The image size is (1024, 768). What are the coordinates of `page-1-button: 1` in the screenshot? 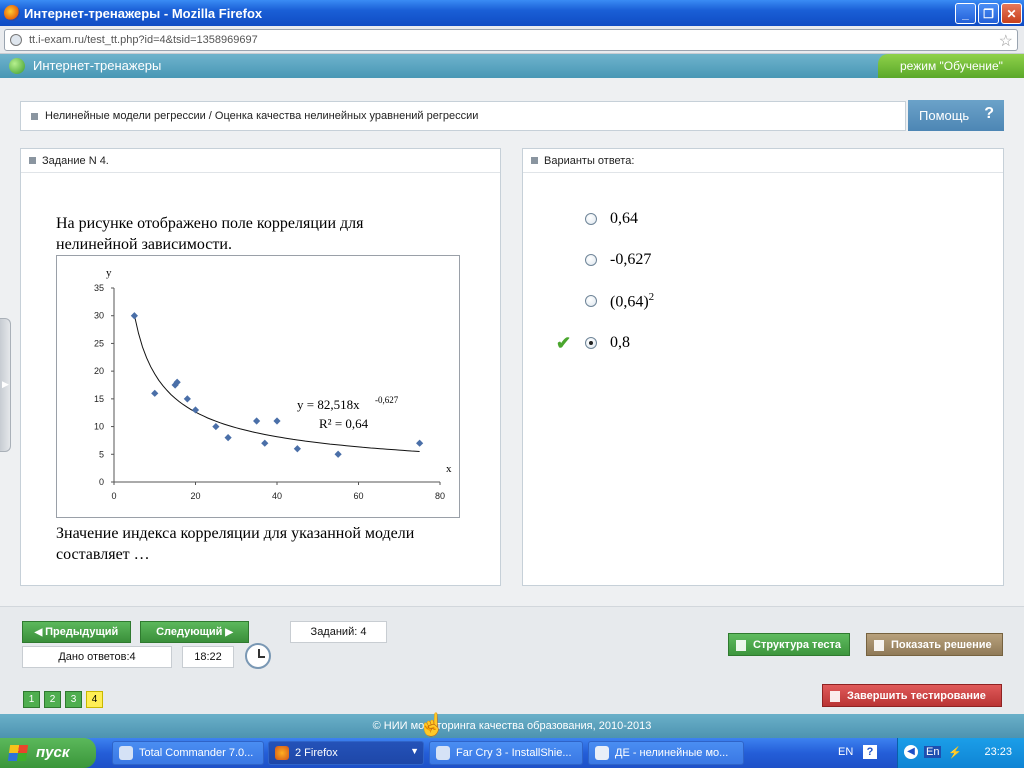 It's located at (31, 699).